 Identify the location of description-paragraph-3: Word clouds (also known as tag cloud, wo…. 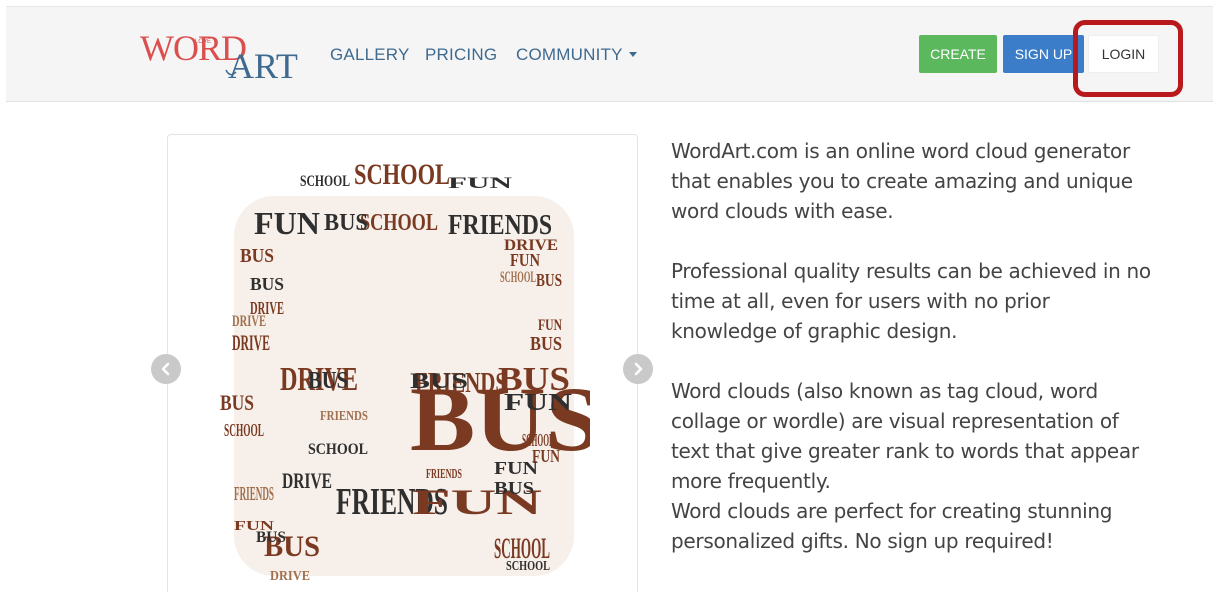
(905, 436).